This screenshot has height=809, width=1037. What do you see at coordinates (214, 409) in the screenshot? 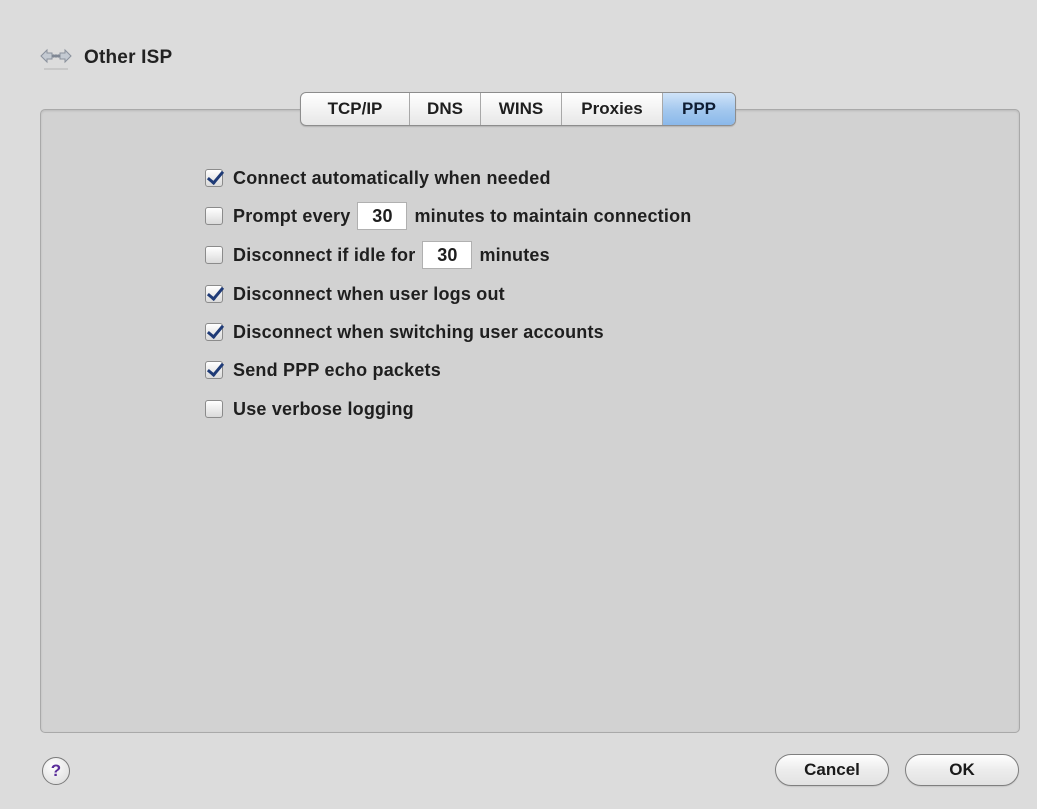
I see `verbose-logging-checkbox` at bounding box center [214, 409].